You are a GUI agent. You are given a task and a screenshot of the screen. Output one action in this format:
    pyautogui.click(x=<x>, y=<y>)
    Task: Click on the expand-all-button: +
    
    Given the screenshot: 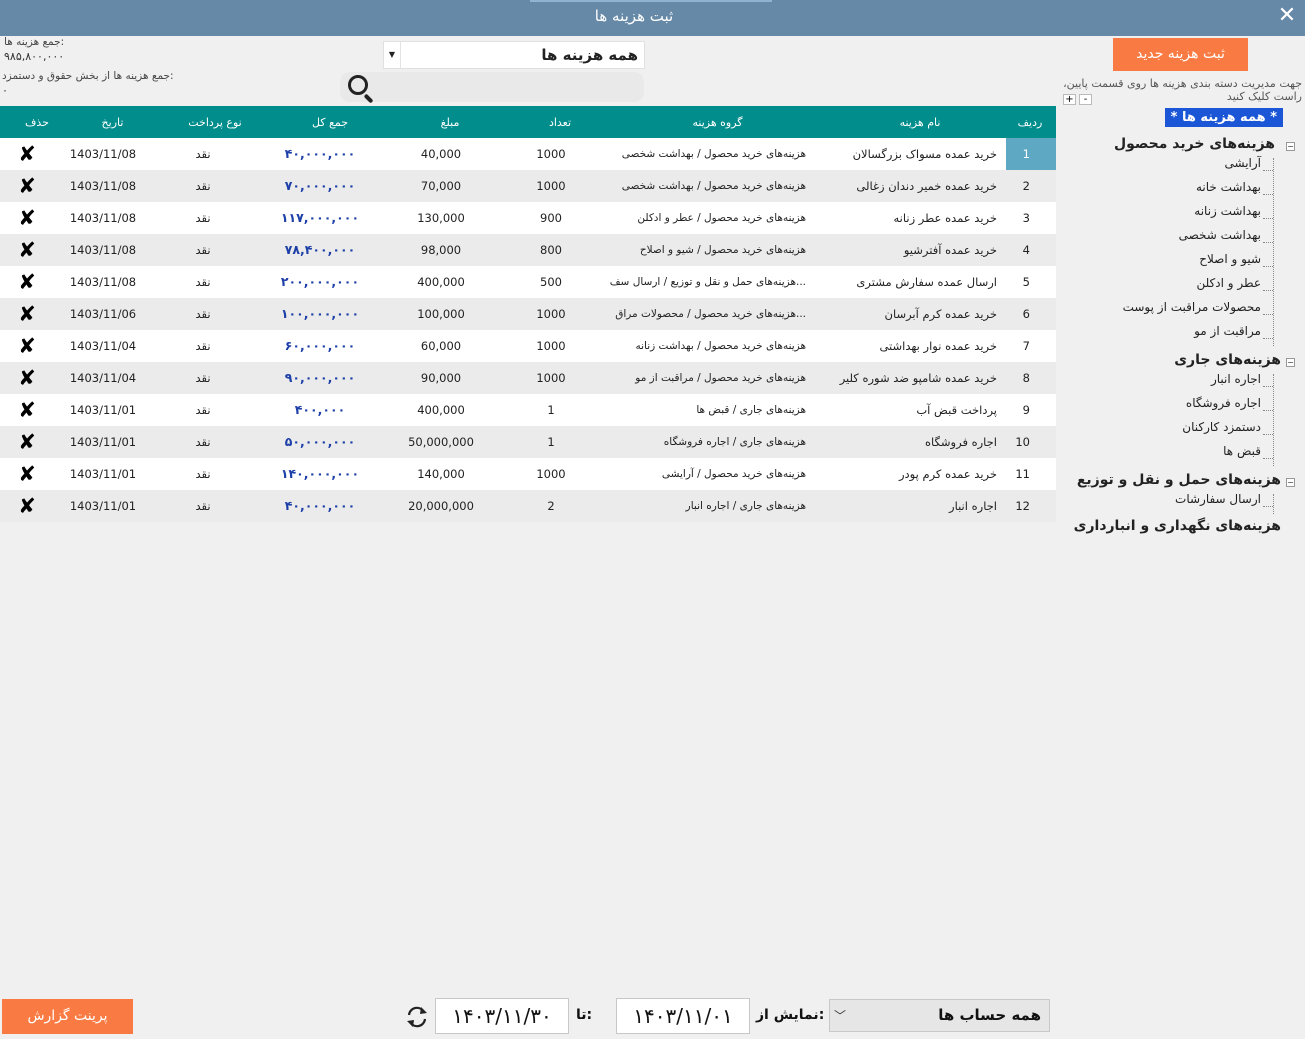 What is the action you would take?
    pyautogui.click(x=1069, y=99)
    